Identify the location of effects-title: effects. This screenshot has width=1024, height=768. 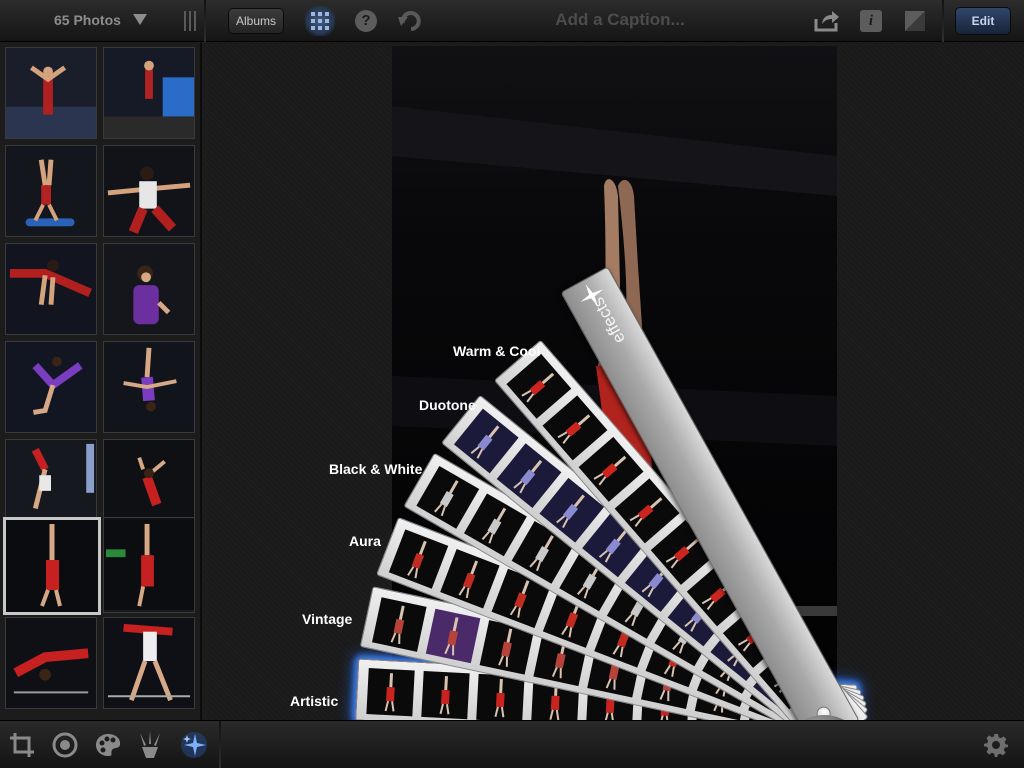
(608, 320).